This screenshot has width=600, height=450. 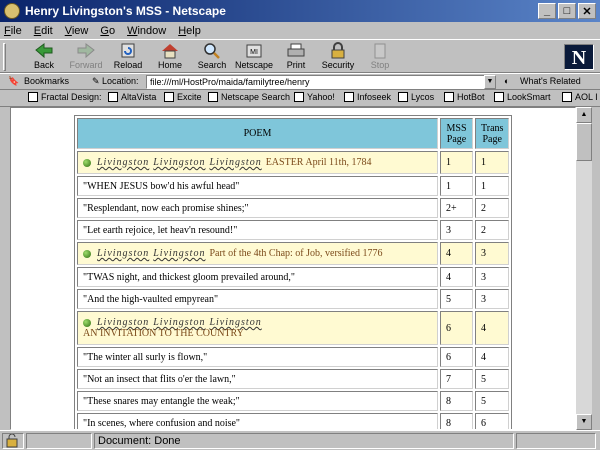 What do you see at coordinates (423, 97) in the screenshot?
I see `bookmark-label: Lycos` at bounding box center [423, 97].